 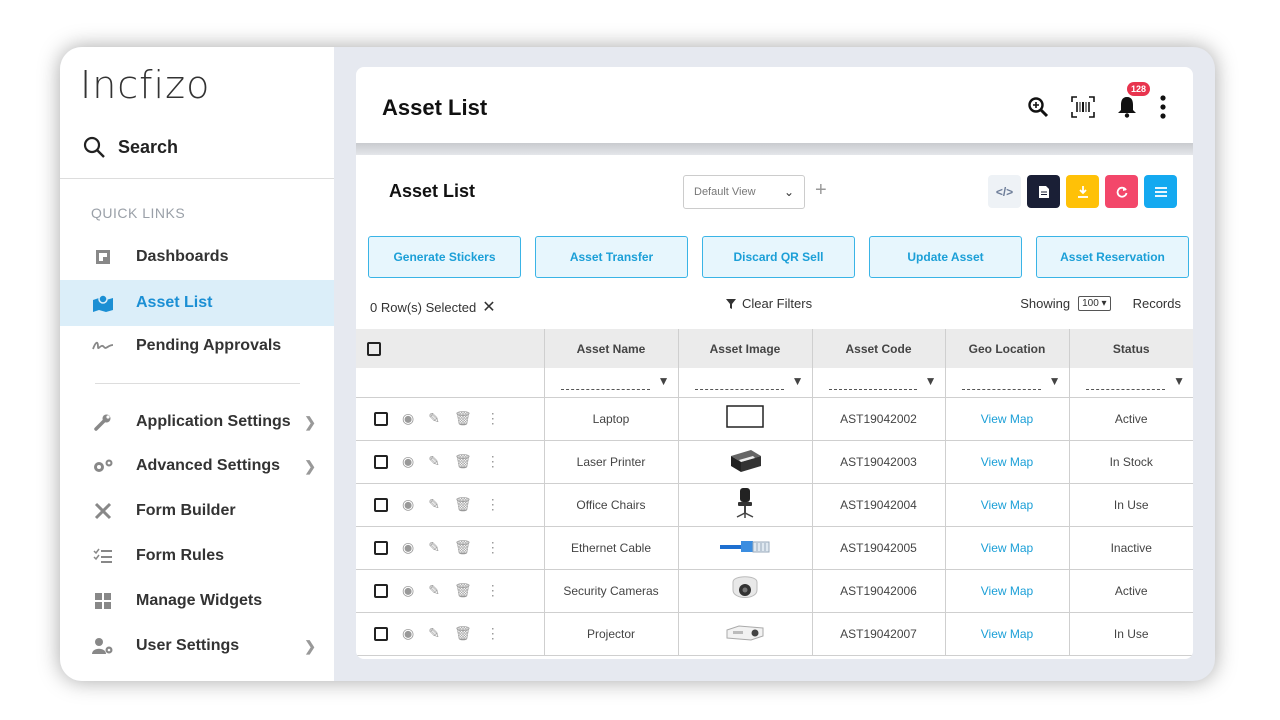 I want to click on update-asset-button: Update Asset, so click(x=945, y=257).